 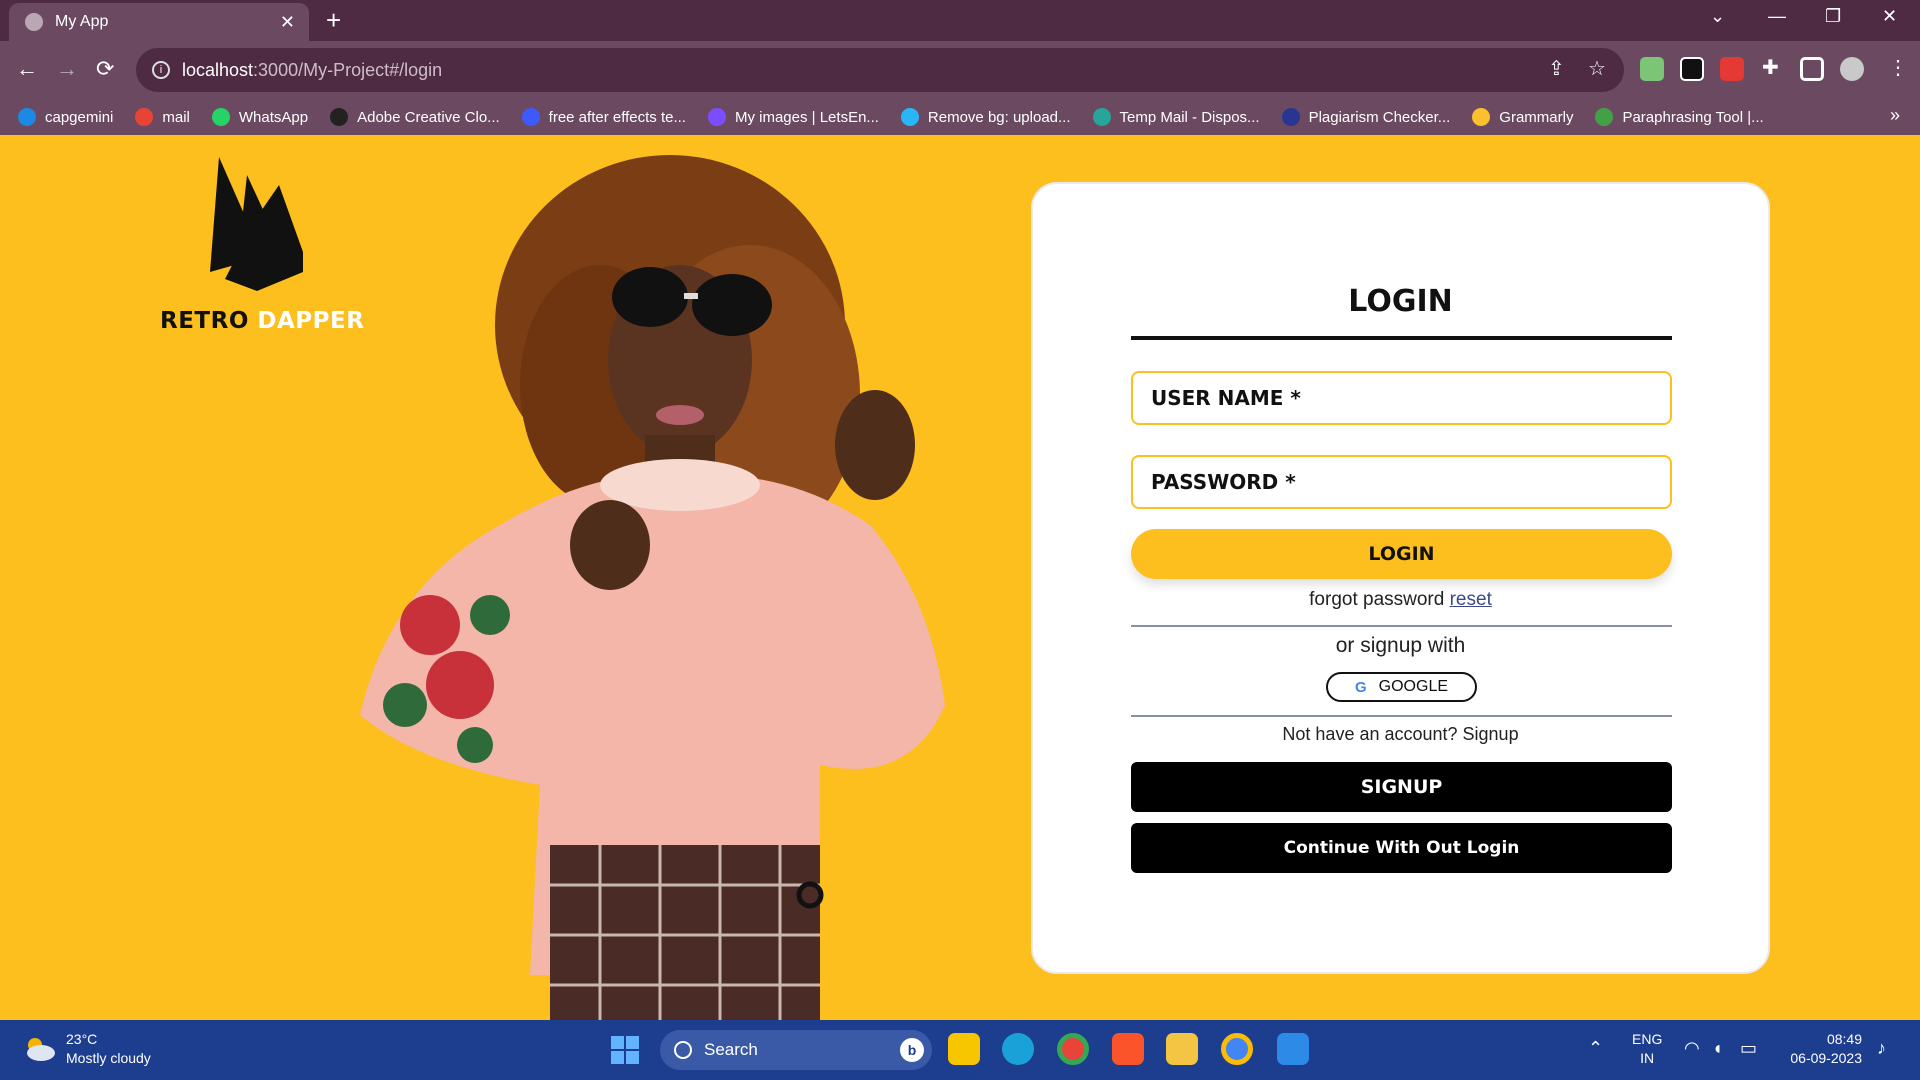 What do you see at coordinates (333, 20) in the screenshot?
I see `new-tab-button: +` at bounding box center [333, 20].